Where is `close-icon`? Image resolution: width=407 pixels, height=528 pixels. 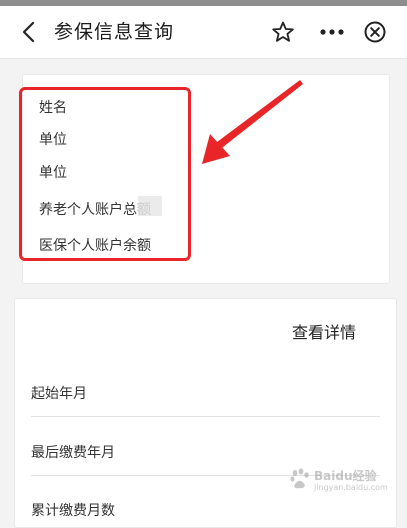 close-icon is located at coordinates (375, 32).